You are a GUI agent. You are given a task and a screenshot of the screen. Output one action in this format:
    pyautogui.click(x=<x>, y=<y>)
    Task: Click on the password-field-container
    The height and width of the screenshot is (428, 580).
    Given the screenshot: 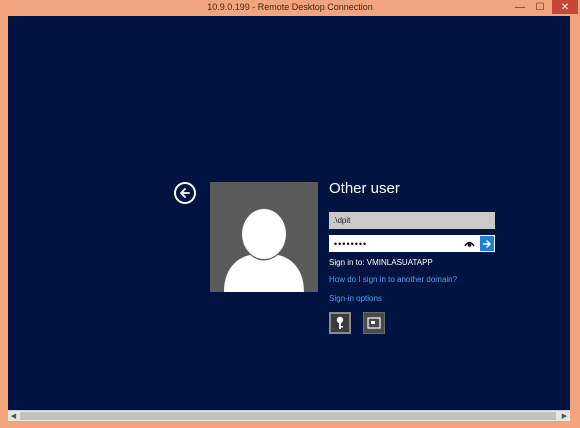 What is the action you would take?
    pyautogui.click(x=404, y=243)
    